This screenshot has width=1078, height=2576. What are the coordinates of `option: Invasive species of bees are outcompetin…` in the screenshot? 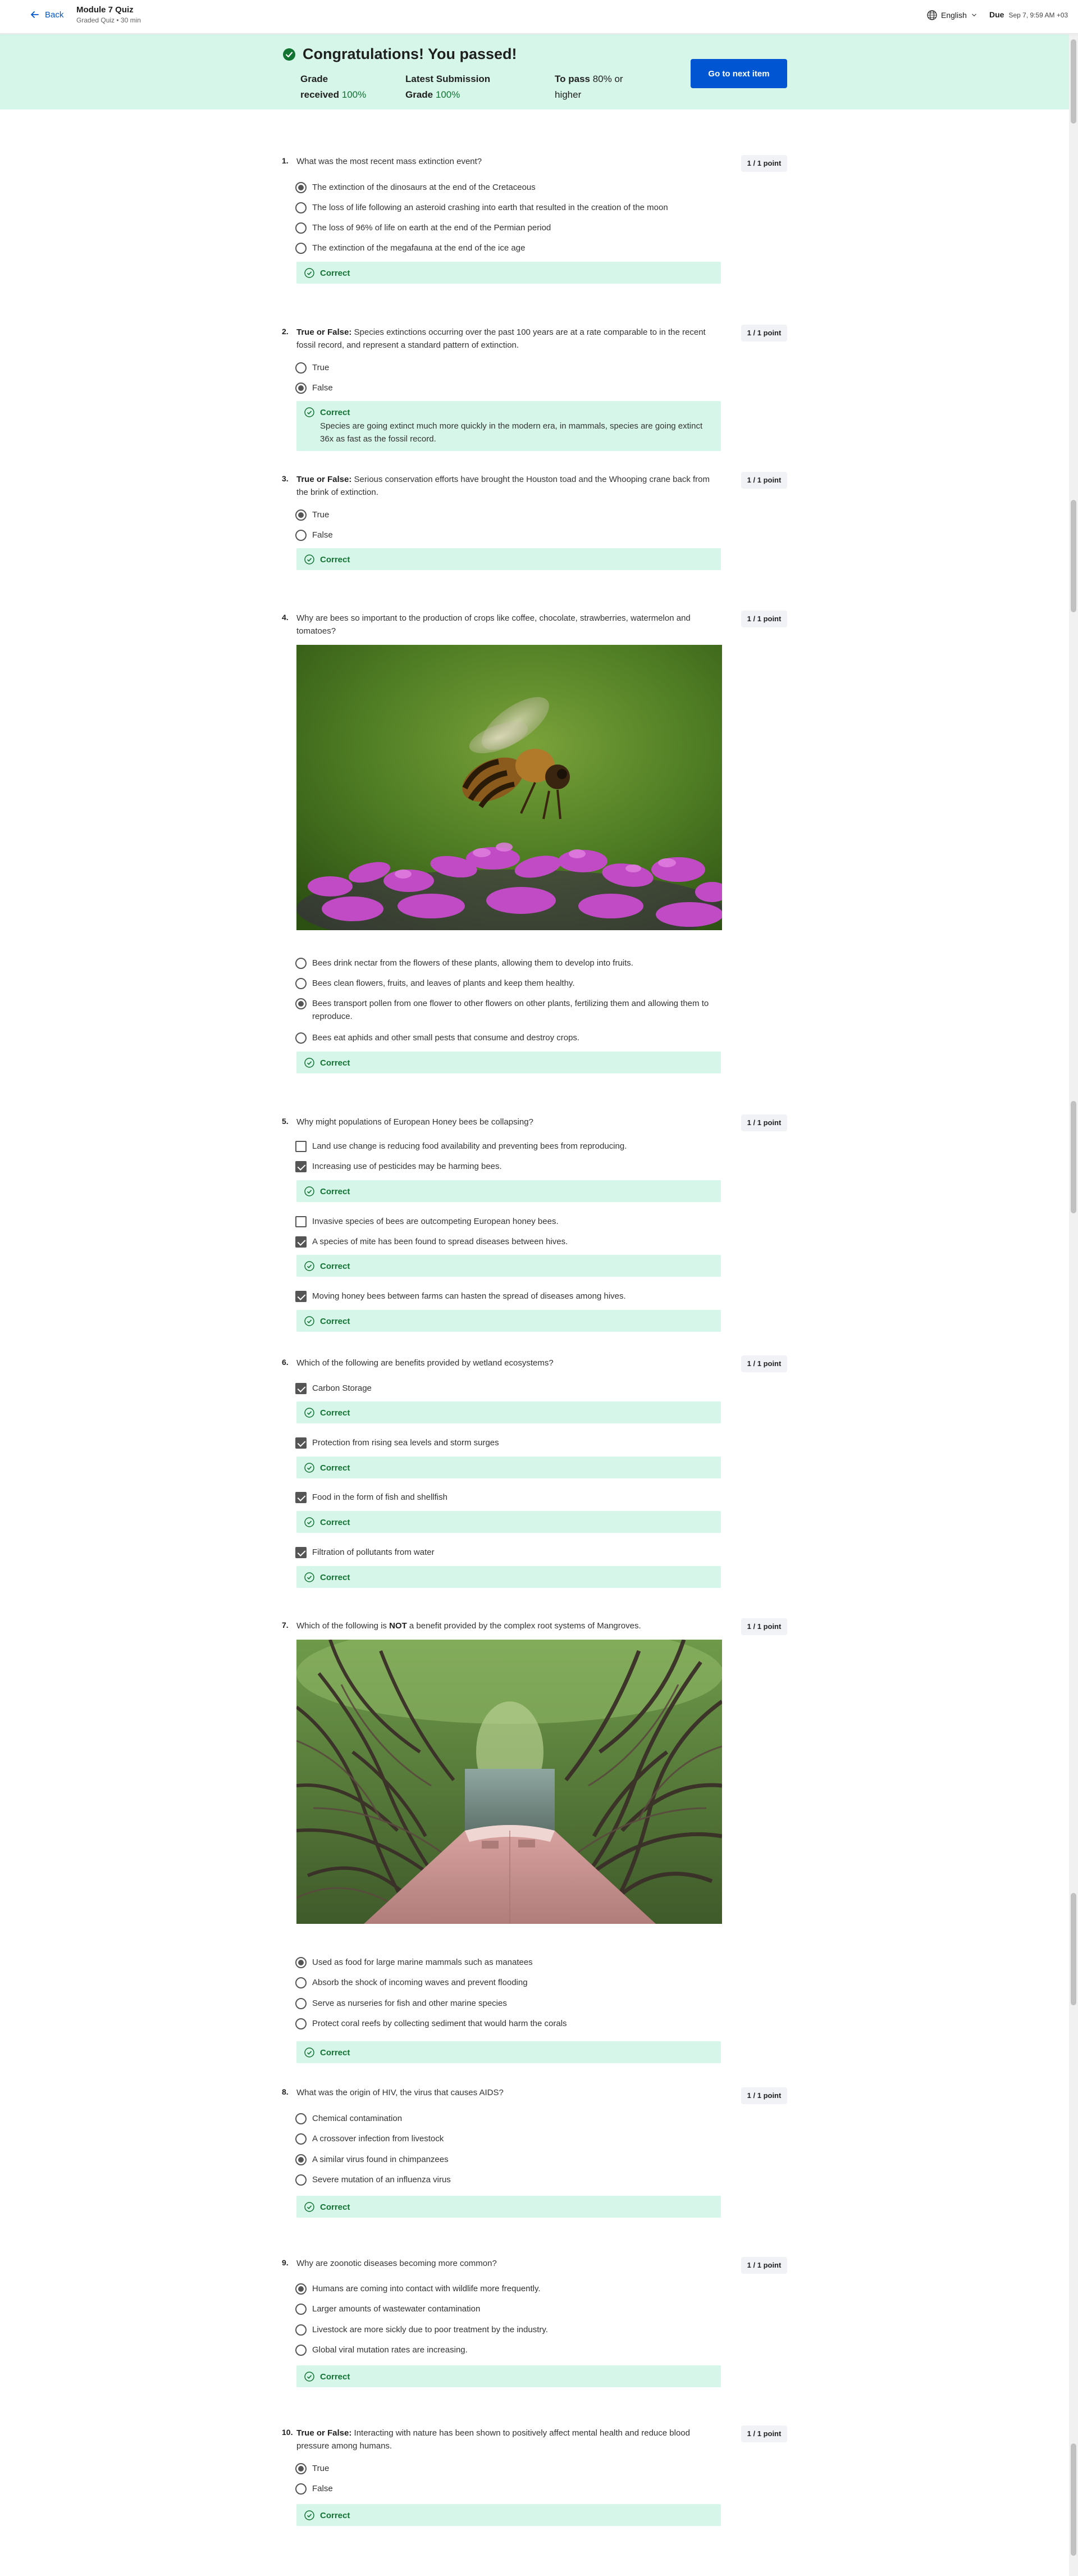 It's located at (511, 1221).